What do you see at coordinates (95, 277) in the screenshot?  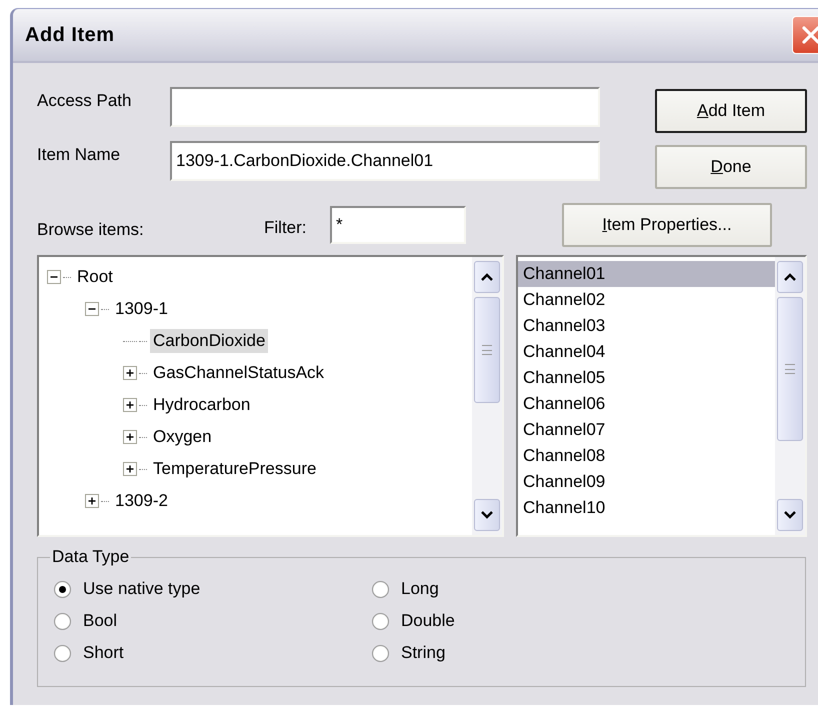 I see `tree-item: Root` at bounding box center [95, 277].